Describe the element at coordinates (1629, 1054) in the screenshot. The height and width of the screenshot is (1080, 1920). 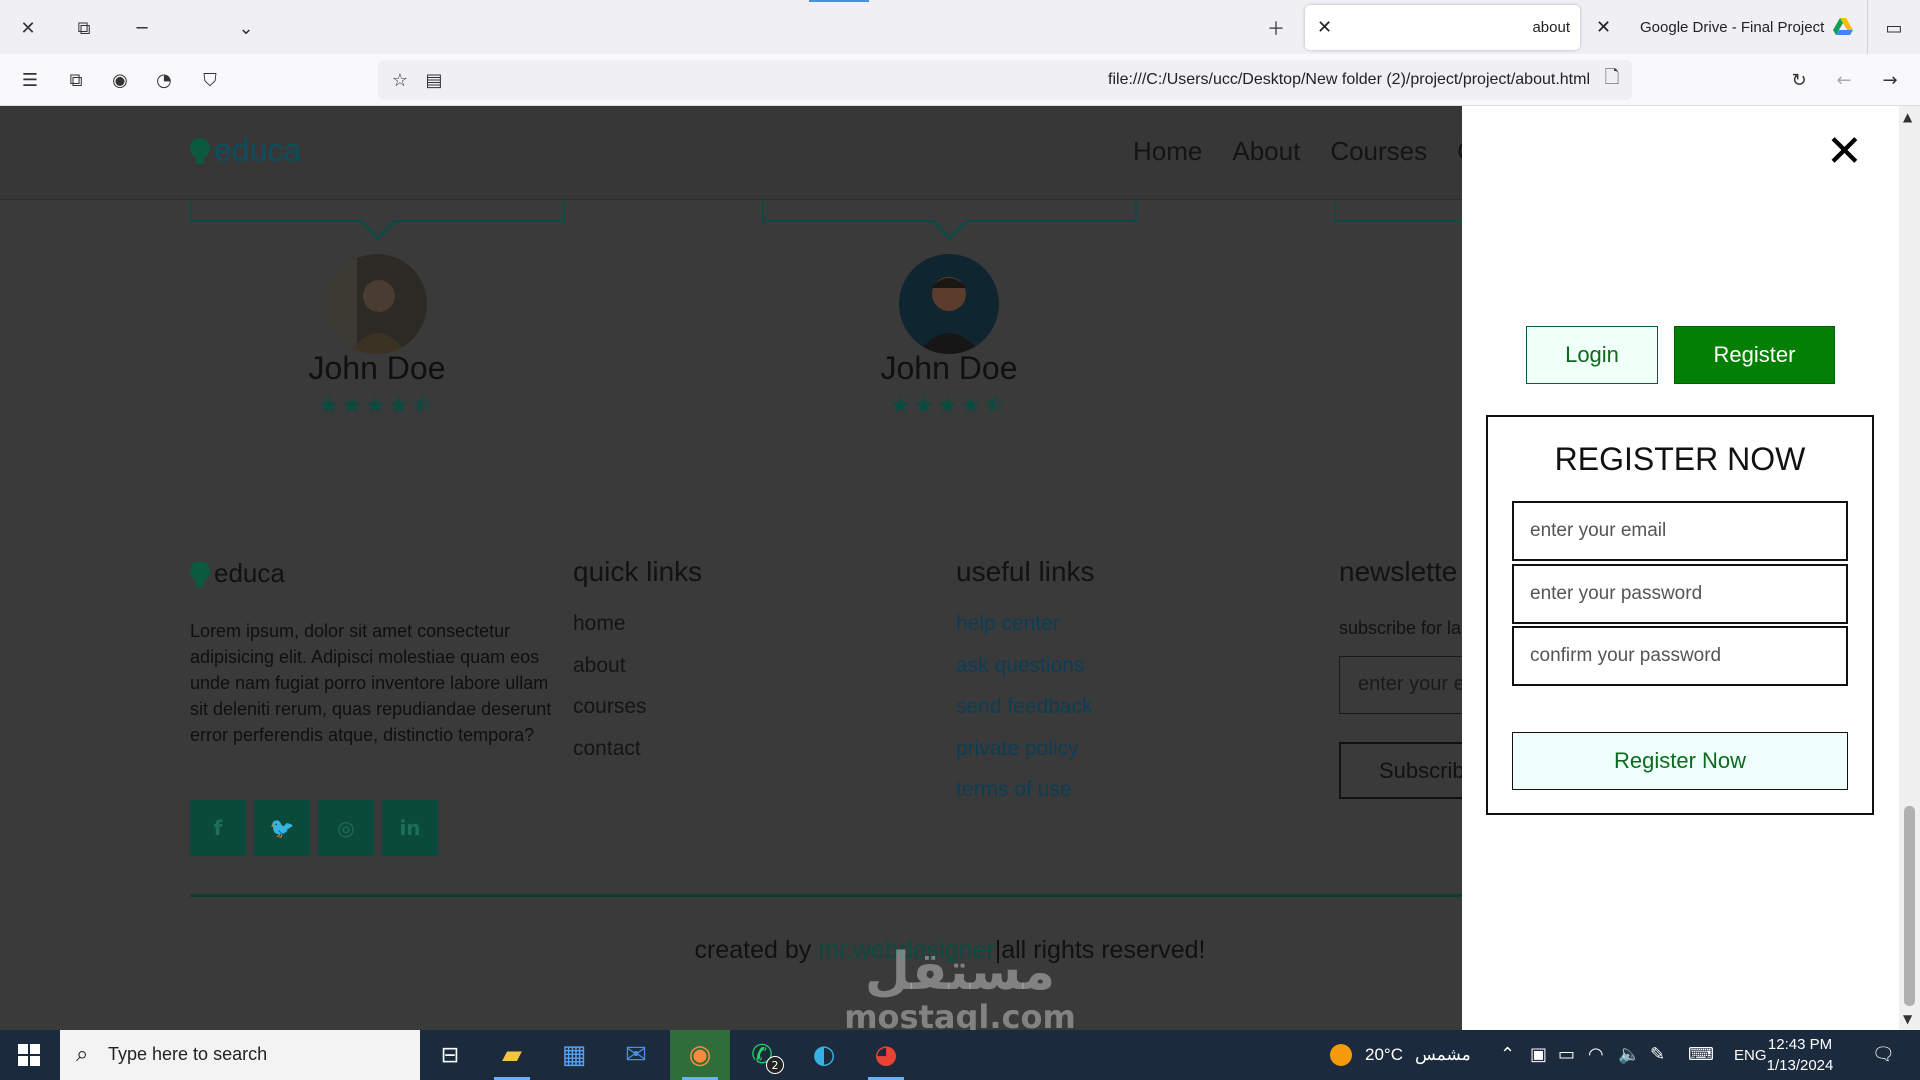
I see `volume-icon: 🔈` at that location.